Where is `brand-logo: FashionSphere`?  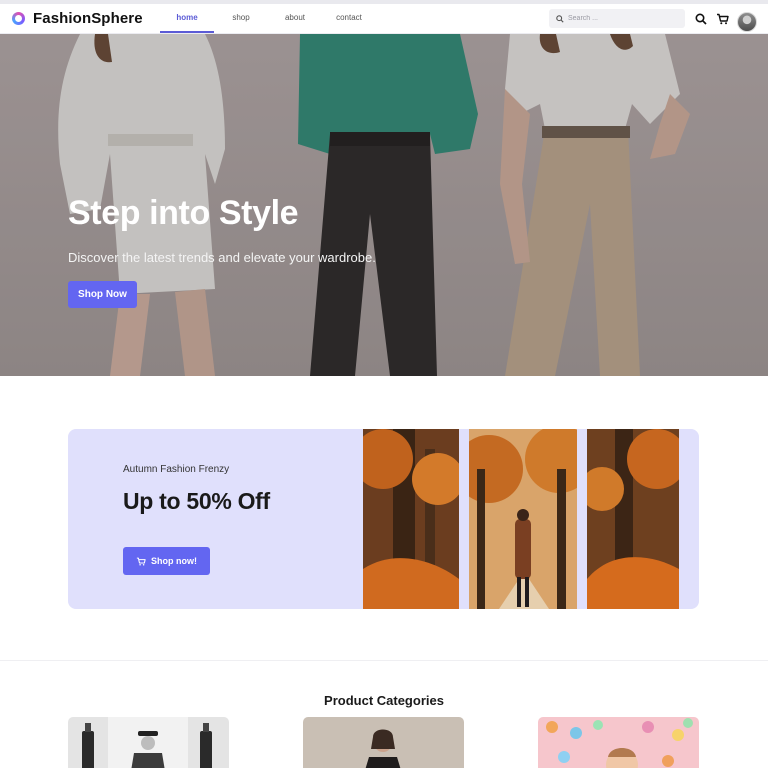 brand-logo: FashionSphere is located at coordinates (77, 18).